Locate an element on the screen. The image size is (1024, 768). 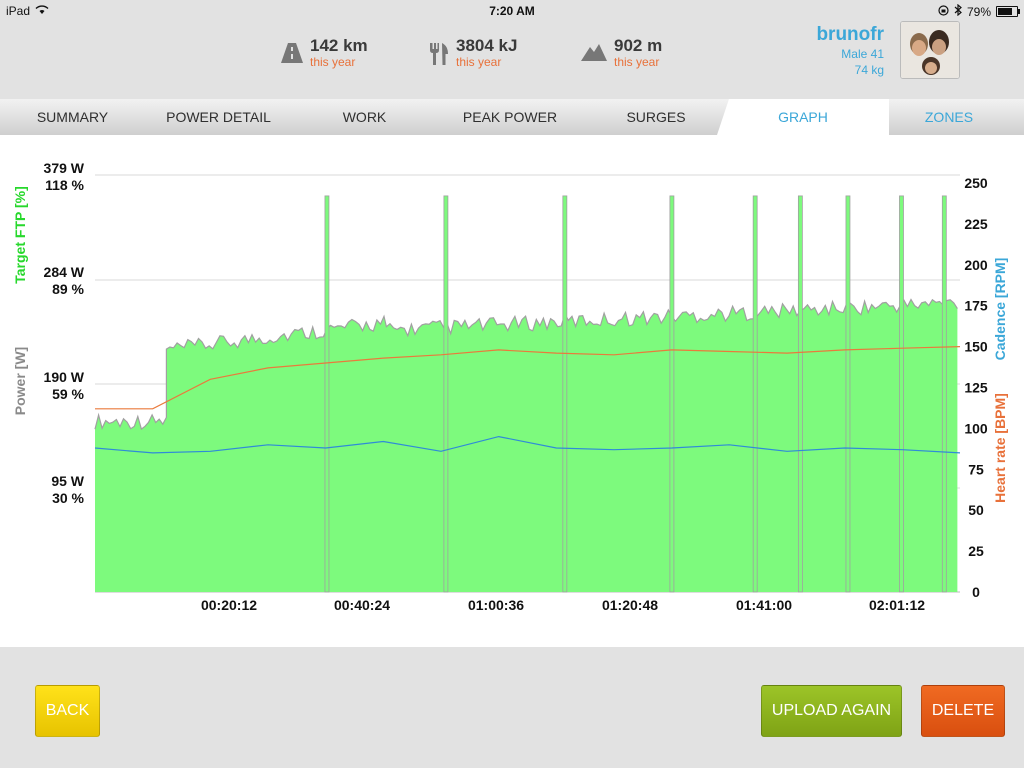
bluetooth-icon is located at coordinates (958, 11).